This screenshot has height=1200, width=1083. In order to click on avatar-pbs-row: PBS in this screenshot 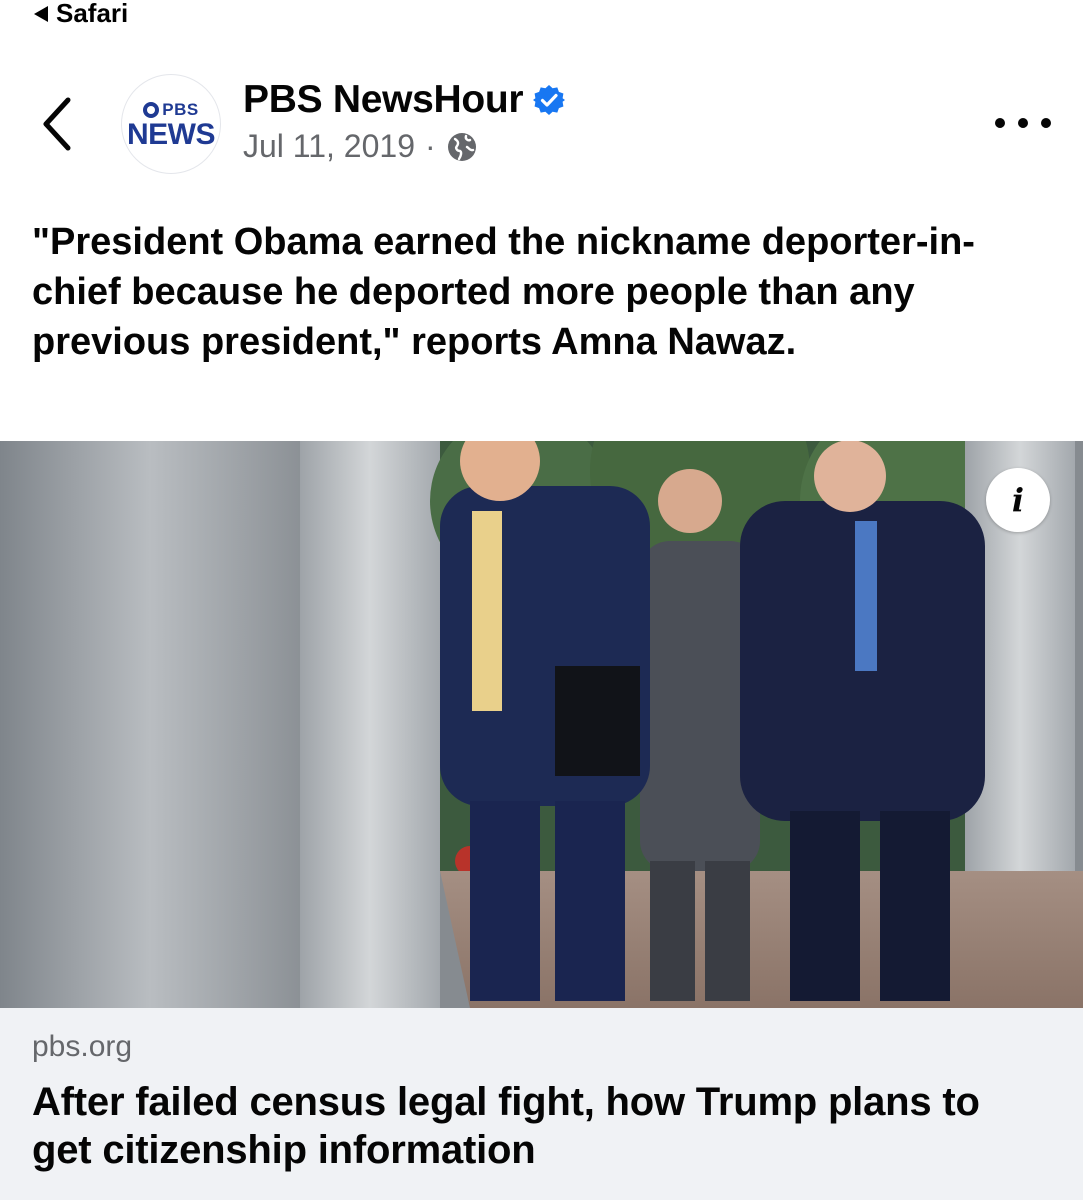, I will do `click(170, 110)`.